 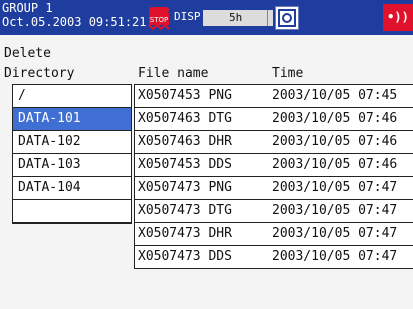 I want to click on directory-item: DATA-101, so click(x=72, y=119).